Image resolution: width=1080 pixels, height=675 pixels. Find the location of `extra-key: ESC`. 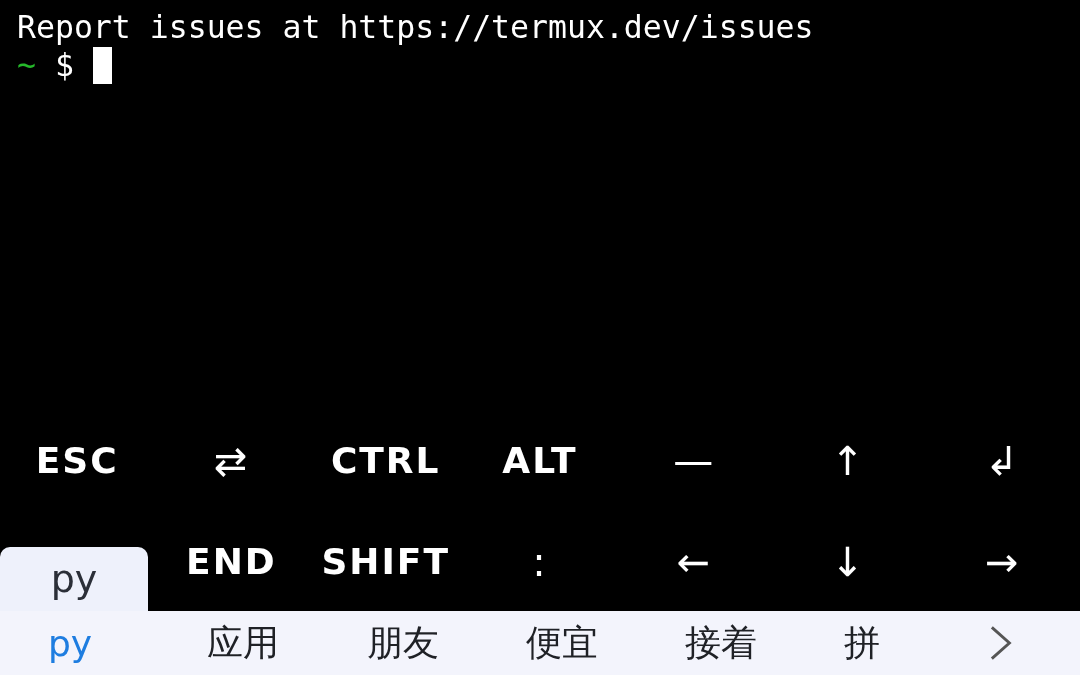

extra-key: ESC is located at coordinates (77, 460).